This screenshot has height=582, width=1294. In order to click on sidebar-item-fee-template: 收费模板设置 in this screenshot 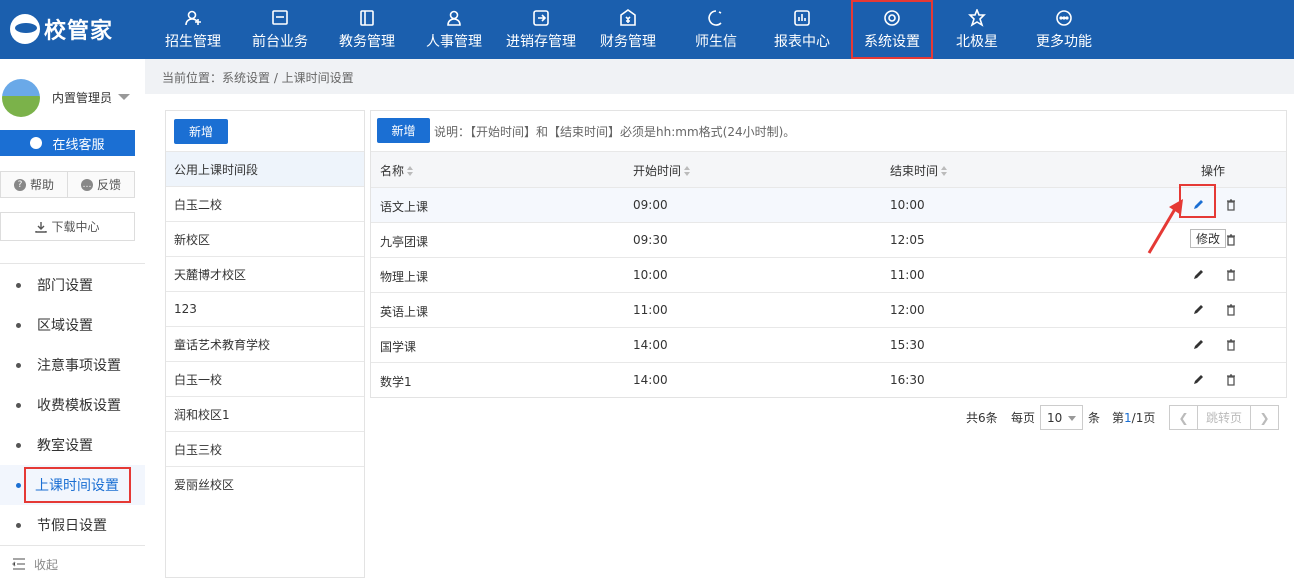, I will do `click(72, 405)`.